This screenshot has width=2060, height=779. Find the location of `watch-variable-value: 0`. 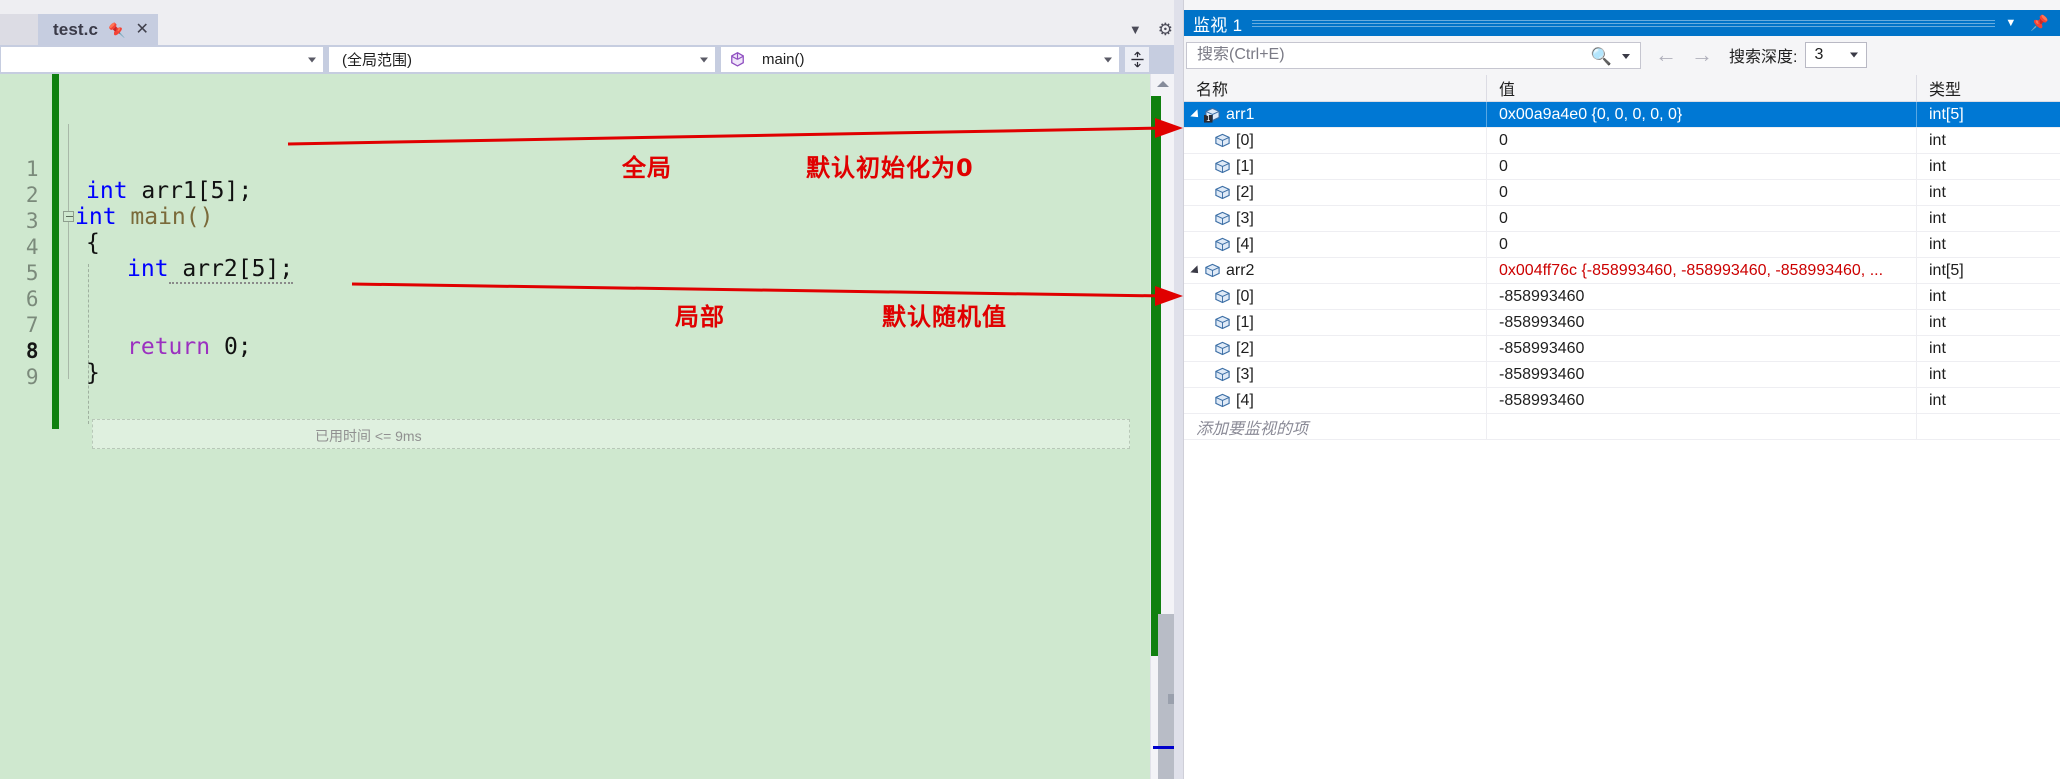

watch-variable-value: 0 is located at coordinates (1503, 192).